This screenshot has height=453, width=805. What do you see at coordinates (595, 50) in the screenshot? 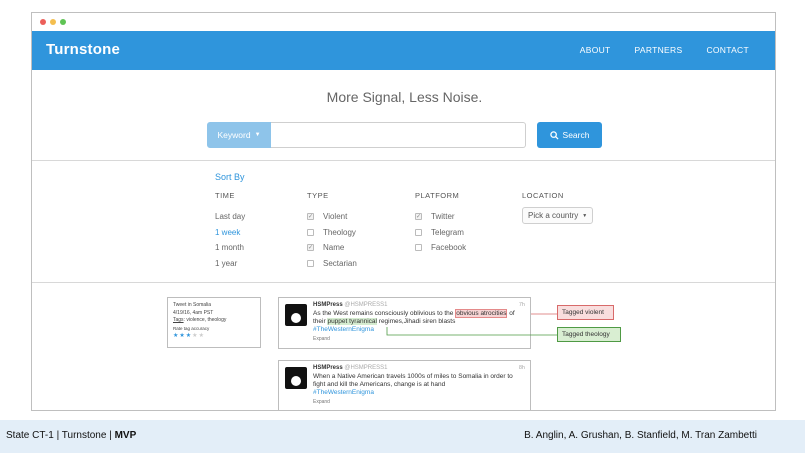
I see `nav-link-about: ABOUT` at bounding box center [595, 50].